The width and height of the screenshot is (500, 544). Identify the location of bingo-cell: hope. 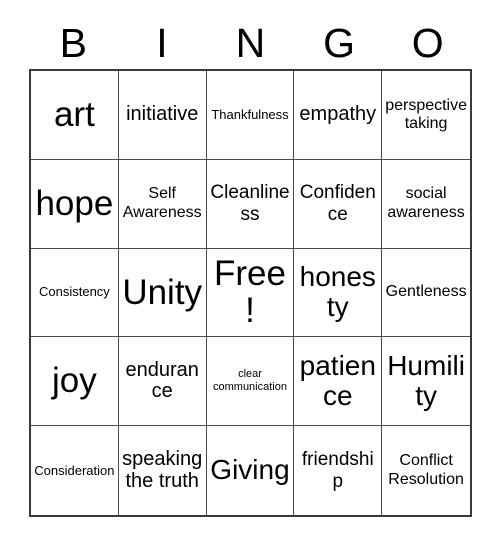
(75, 204).